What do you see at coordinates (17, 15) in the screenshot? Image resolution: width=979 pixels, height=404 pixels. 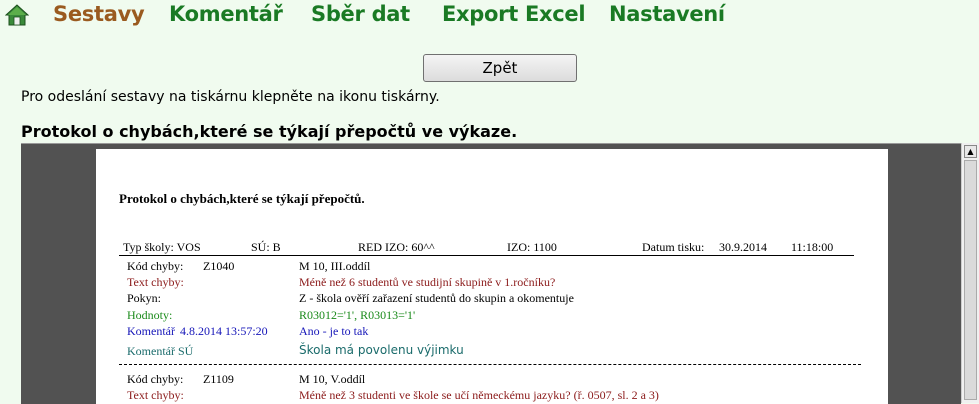 I see `home-icon` at bounding box center [17, 15].